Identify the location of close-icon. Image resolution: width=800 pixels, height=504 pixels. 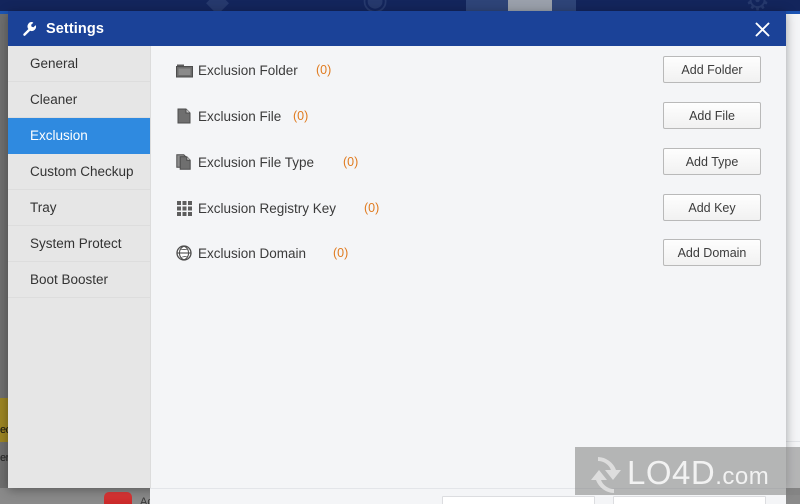
(762, 29).